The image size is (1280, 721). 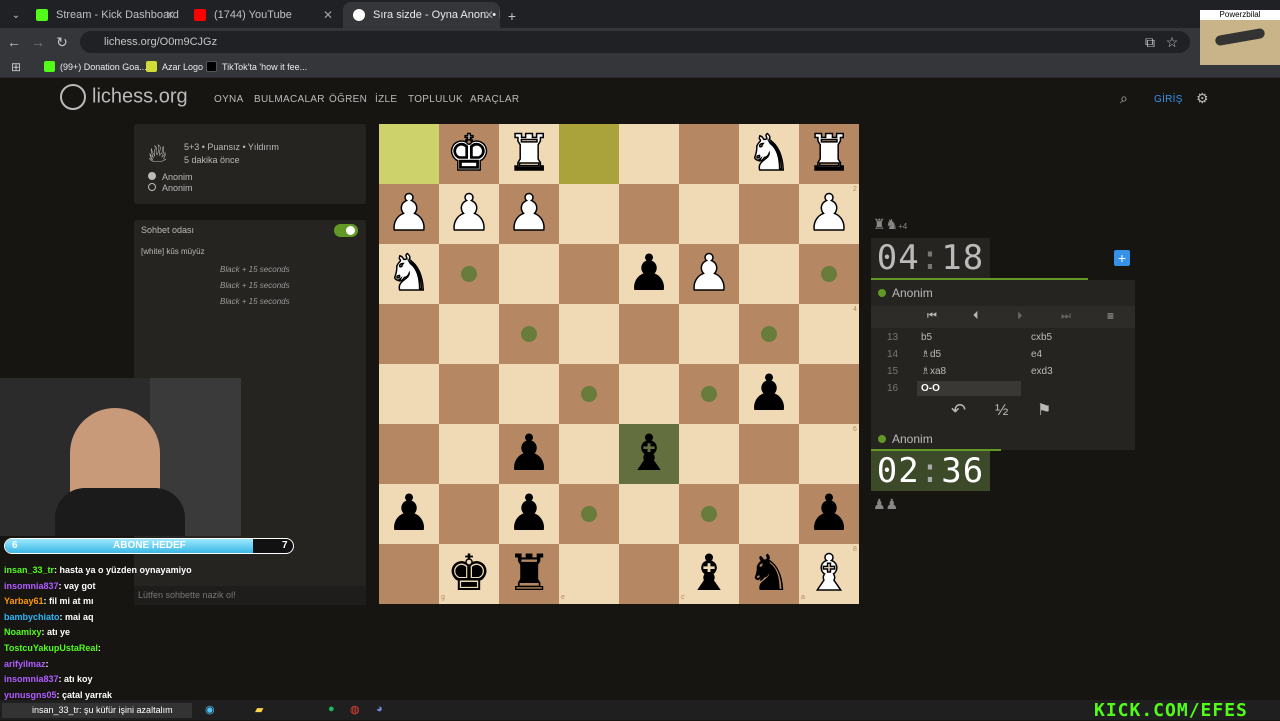 What do you see at coordinates (469, 334) in the screenshot?
I see `square-g4` at bounding box center [469, 334].